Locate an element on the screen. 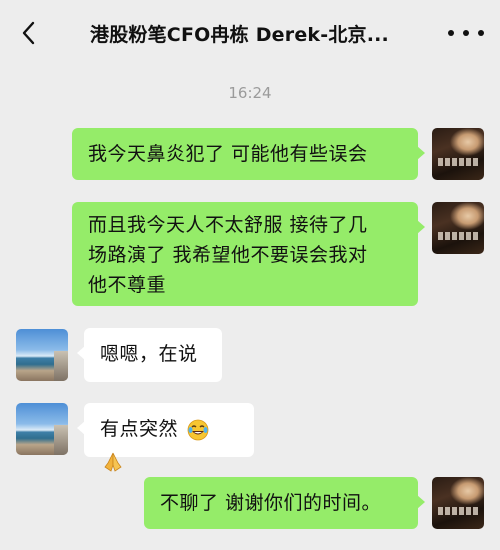 Image resolution: width=500 pixels, height=550 pixels. message-text: 嗯嗯，在说 is located at coordinates (149, 354).